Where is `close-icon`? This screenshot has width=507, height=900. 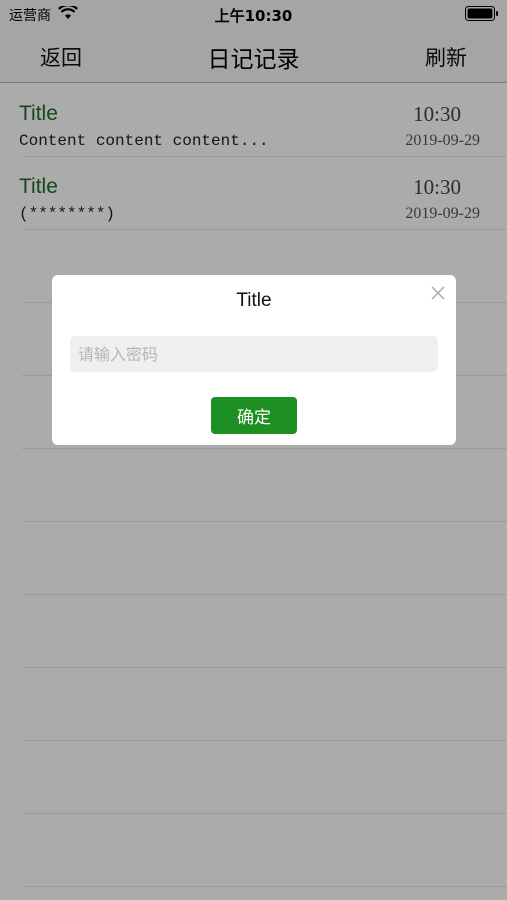
close-icon is located at coordinates (438, 293).